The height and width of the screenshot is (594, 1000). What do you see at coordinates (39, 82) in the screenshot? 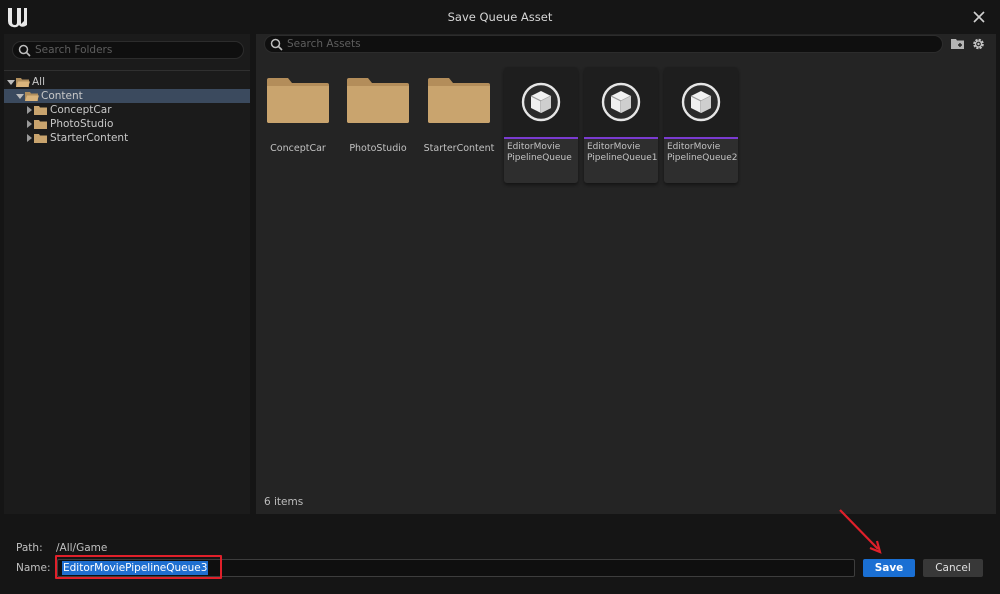
I see `tree-item-label: All` at bounding box center [39, 82].